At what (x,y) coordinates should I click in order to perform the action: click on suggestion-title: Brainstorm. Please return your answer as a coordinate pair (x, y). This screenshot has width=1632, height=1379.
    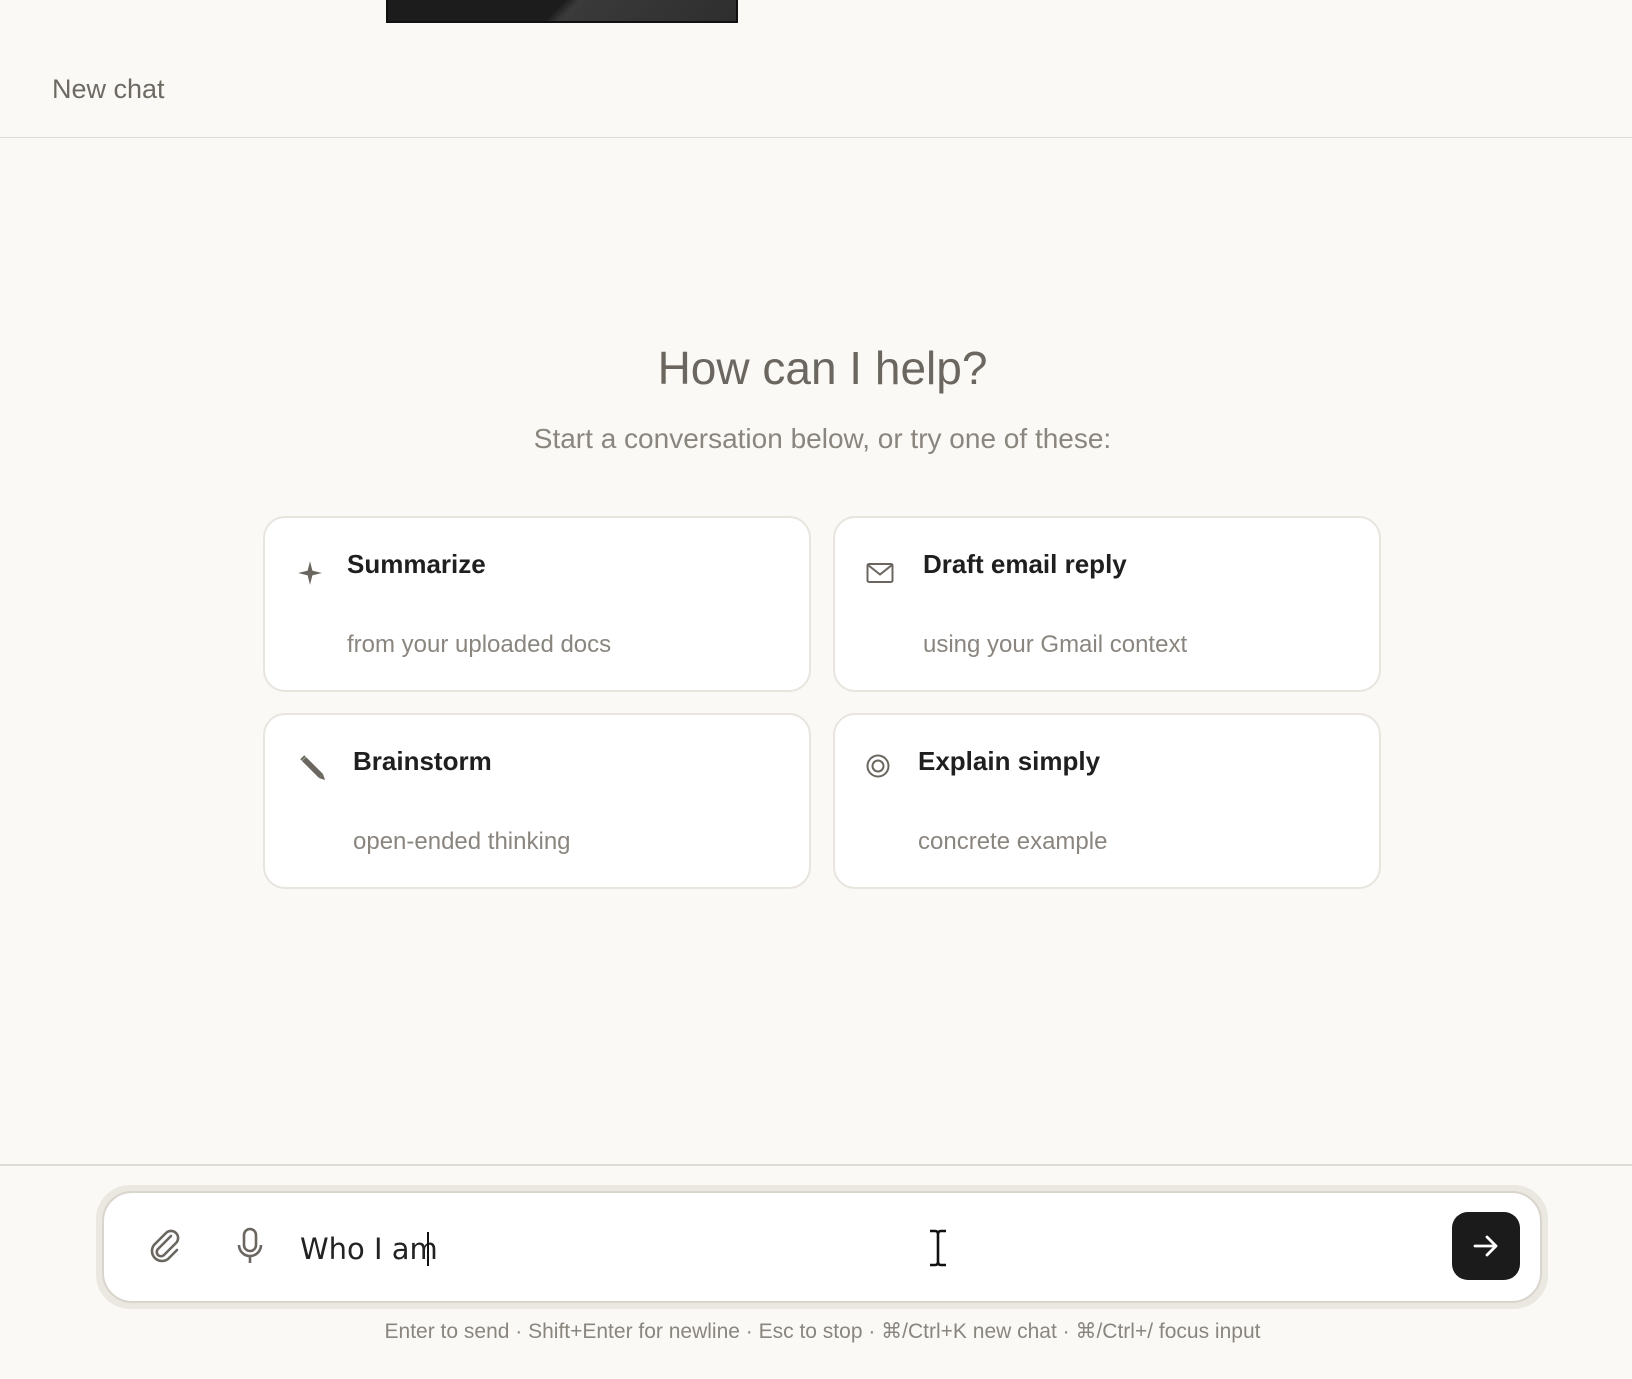
    Looking at the image, I should click on (422, 761).